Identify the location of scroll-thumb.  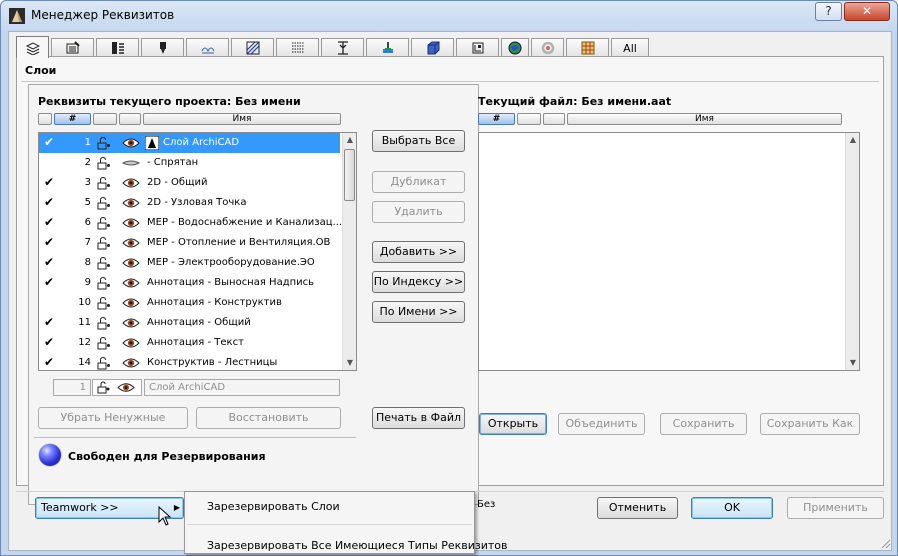
(349, 175).